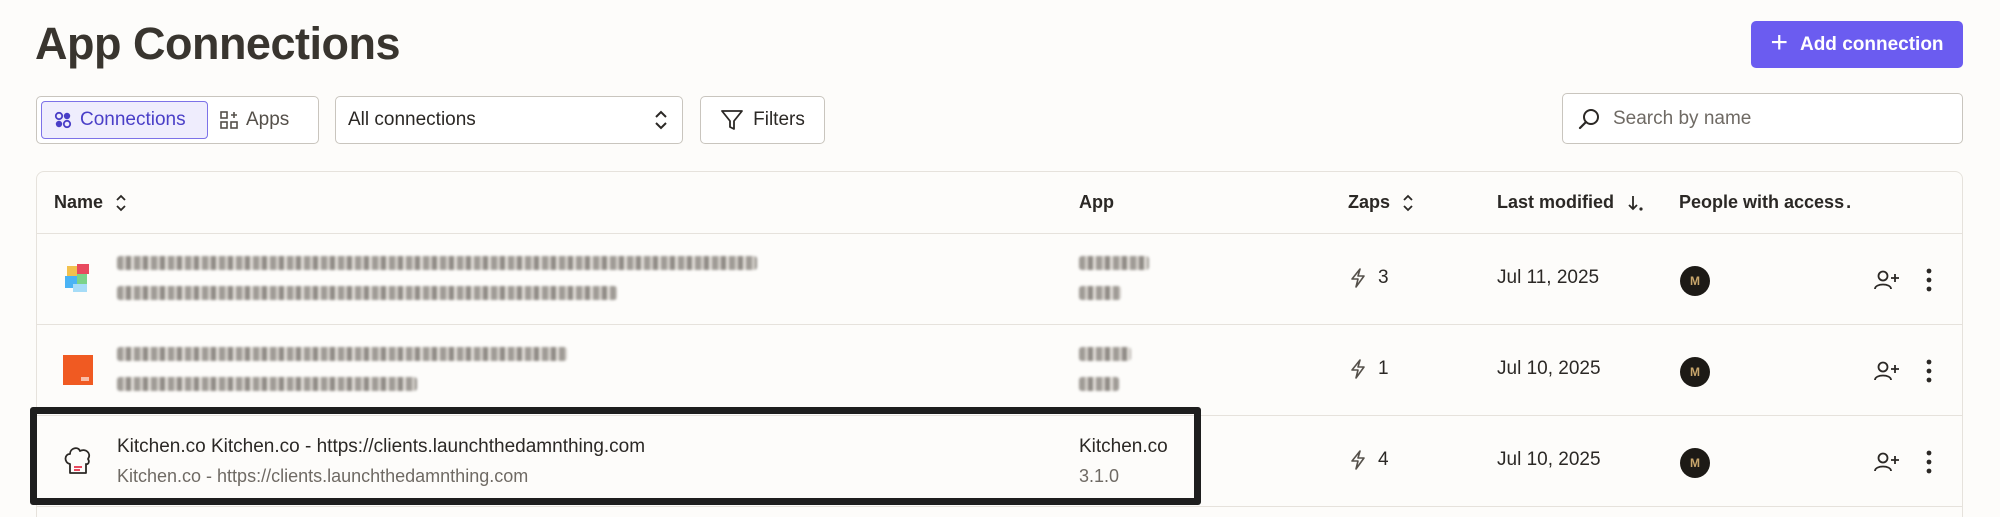 This screenshot has height=517, width=2000. What do you see at coordinates (63, 120) in the screenshot?
I see `connections-icon` at bounding box center [63, 120].